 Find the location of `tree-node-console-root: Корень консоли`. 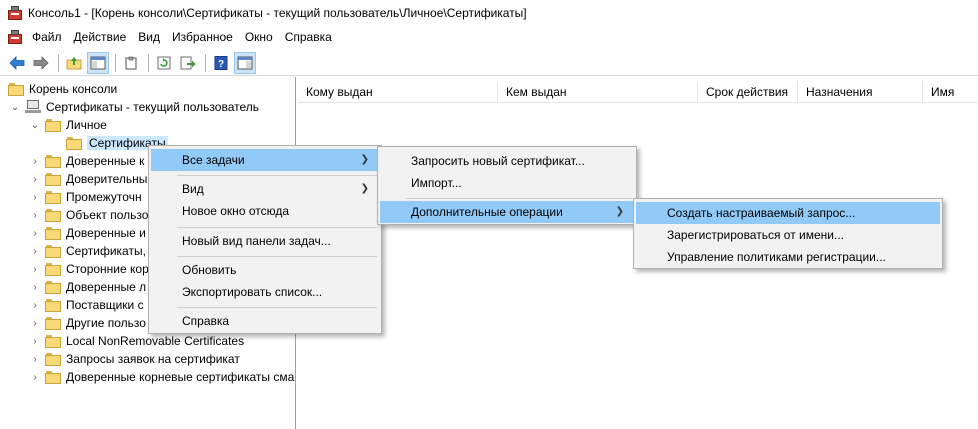

tree-node-console-root: Корень консоли is located at coordinates (62, 89).